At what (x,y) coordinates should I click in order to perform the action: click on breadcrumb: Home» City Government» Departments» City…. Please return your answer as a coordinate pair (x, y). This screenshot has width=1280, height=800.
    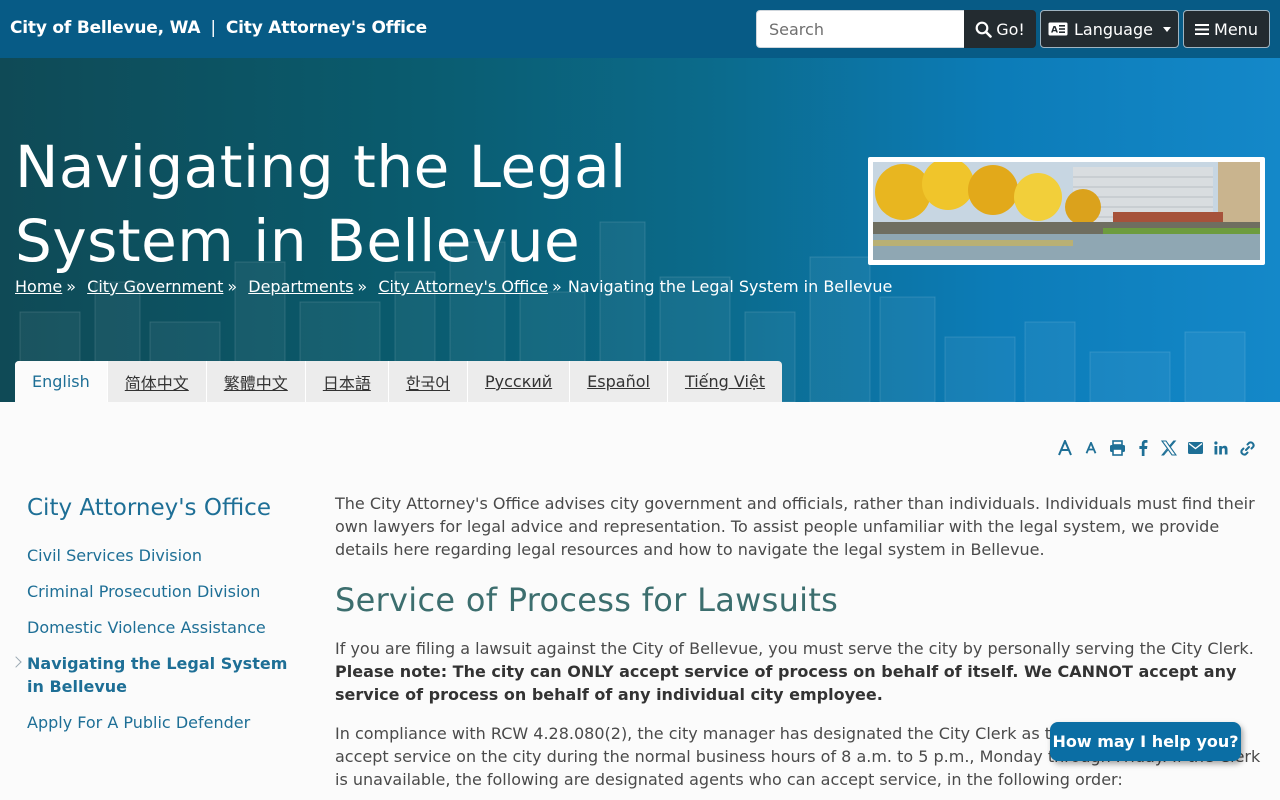
    Looking at the image, I should click on (453, 286).